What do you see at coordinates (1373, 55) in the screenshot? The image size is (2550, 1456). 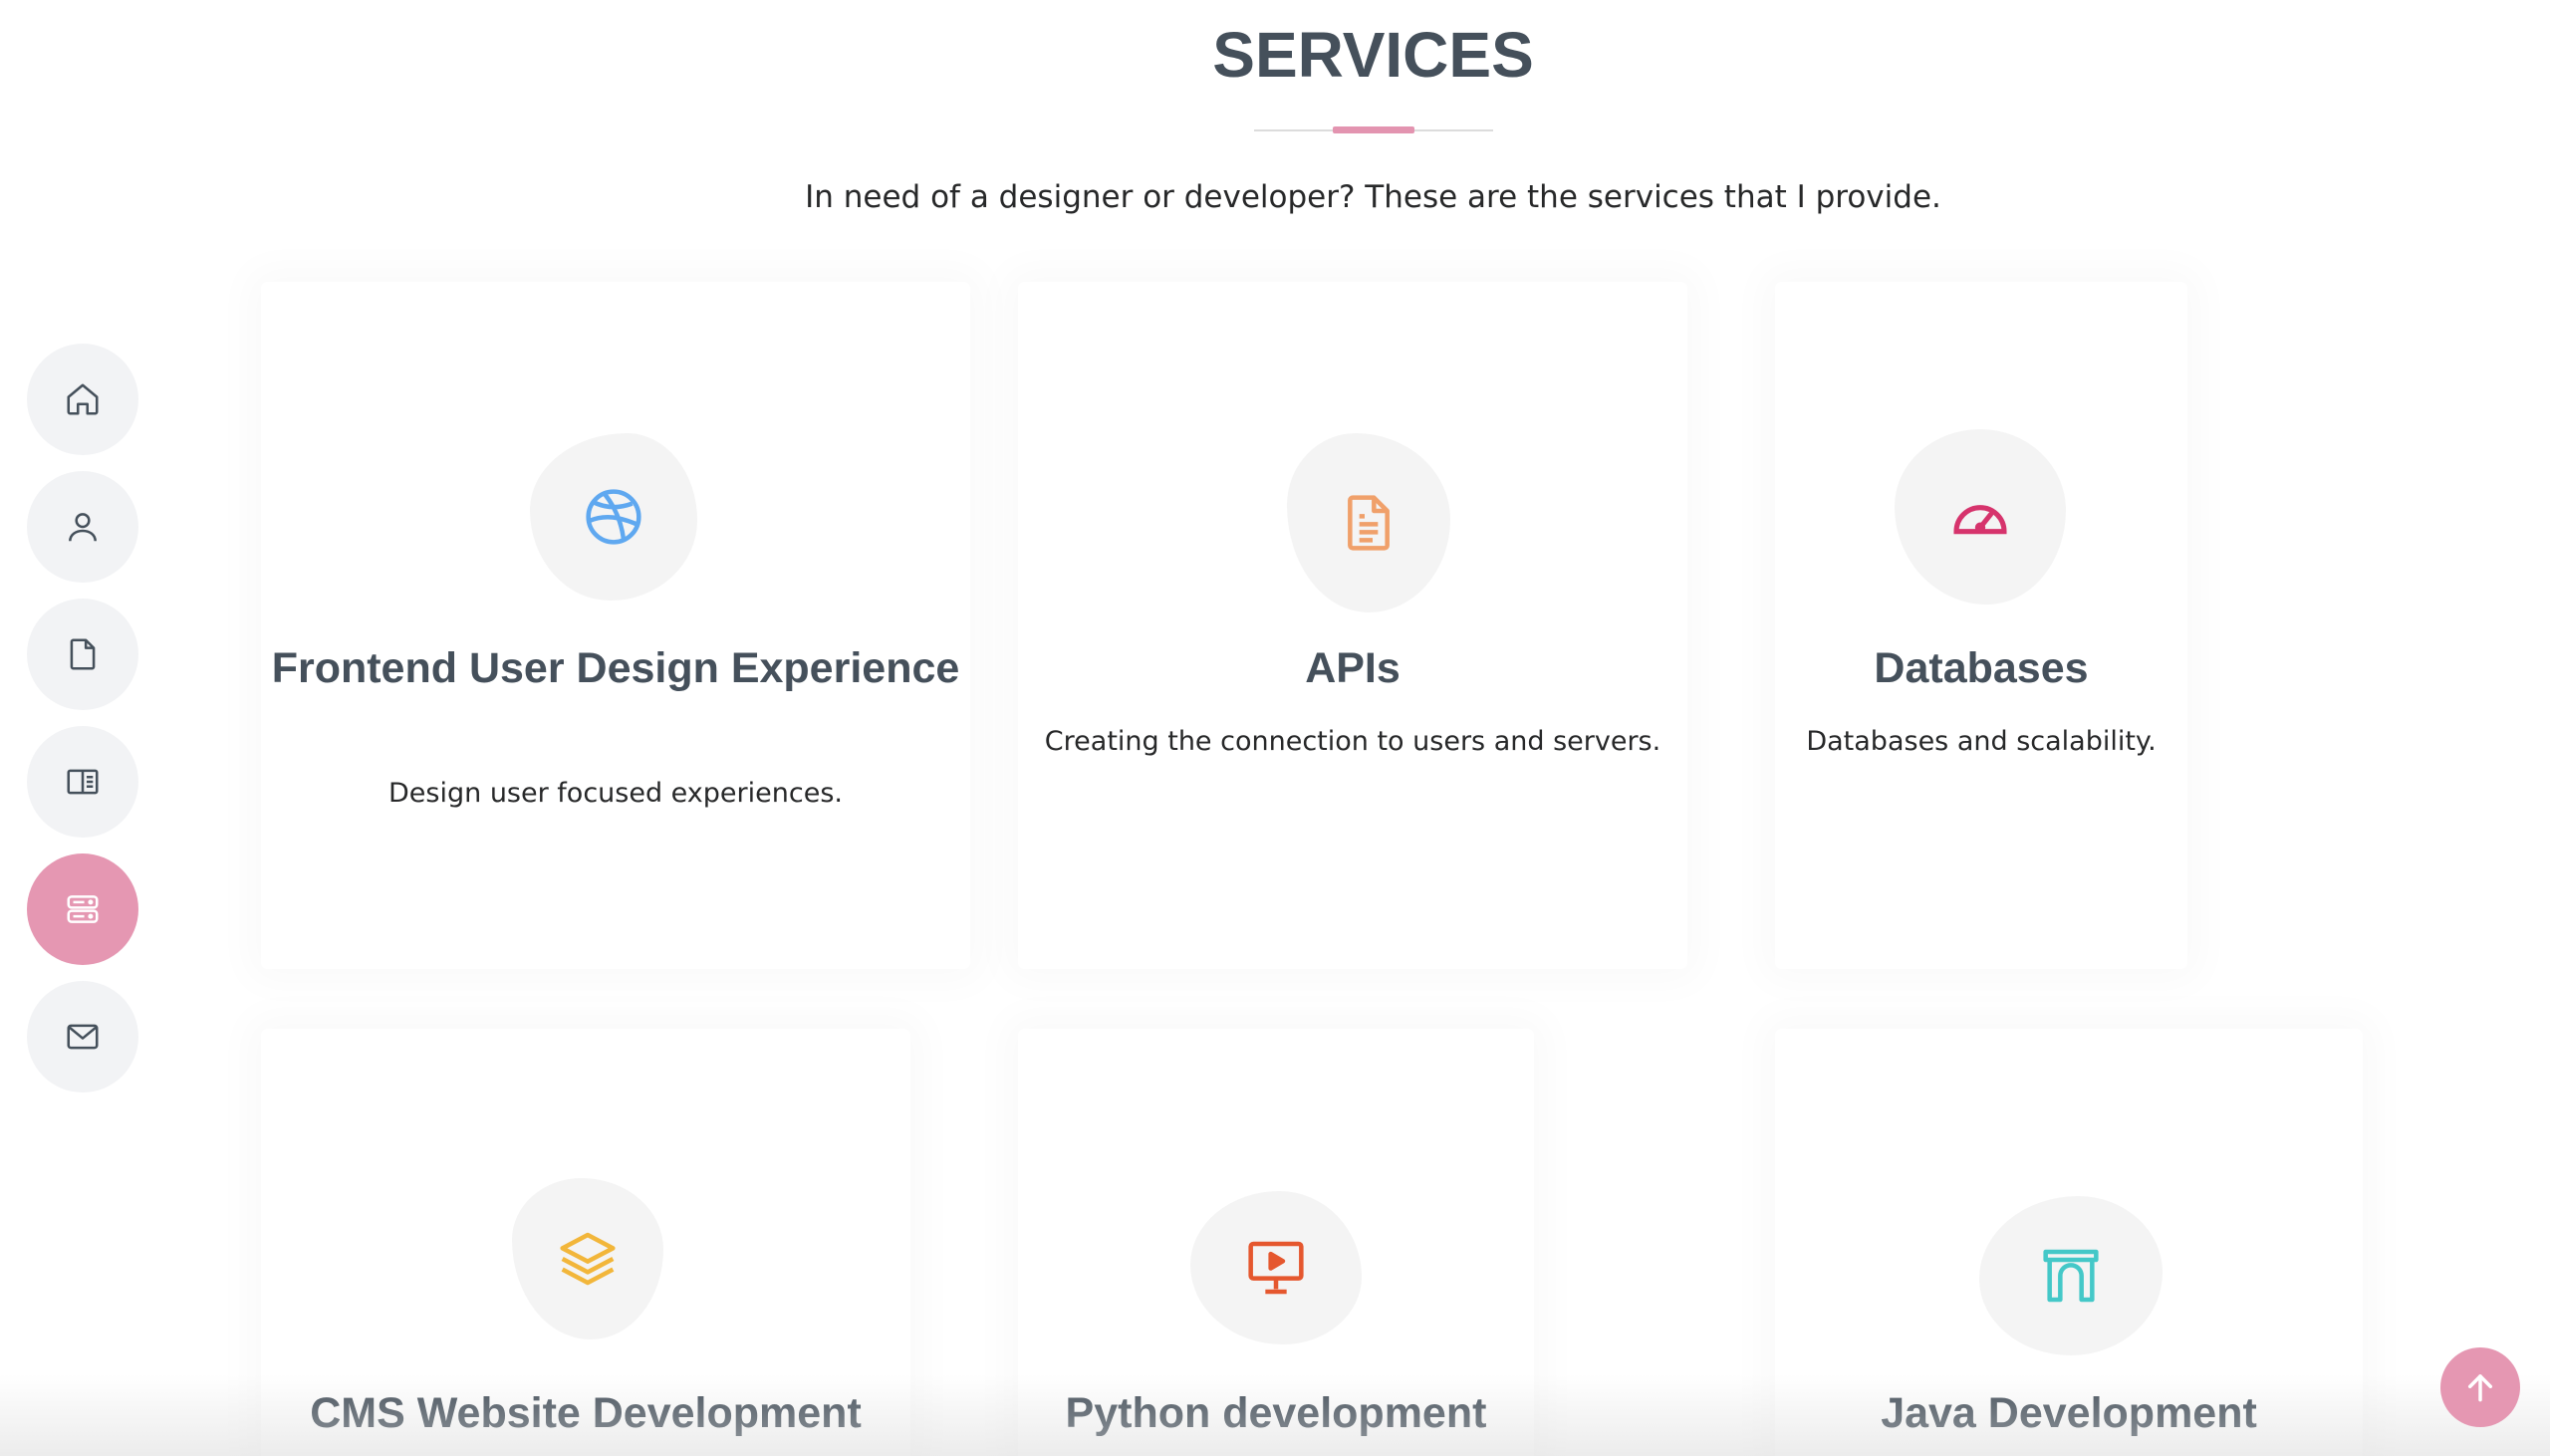 I see `section-title: SERVICES` at bounding box center [1373, 55].